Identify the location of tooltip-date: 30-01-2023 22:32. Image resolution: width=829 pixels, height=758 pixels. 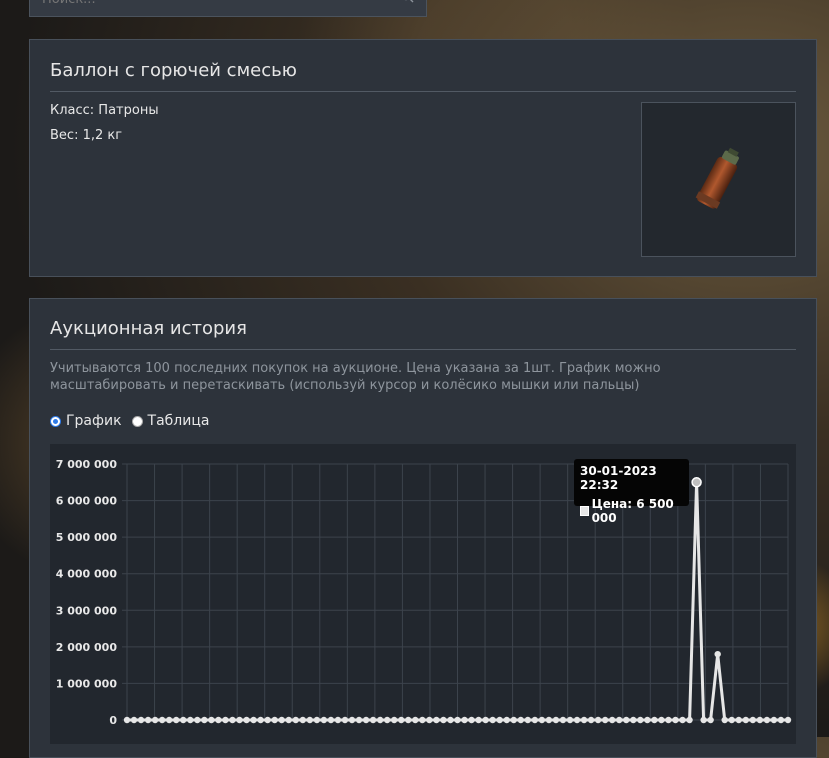
(618, 478).